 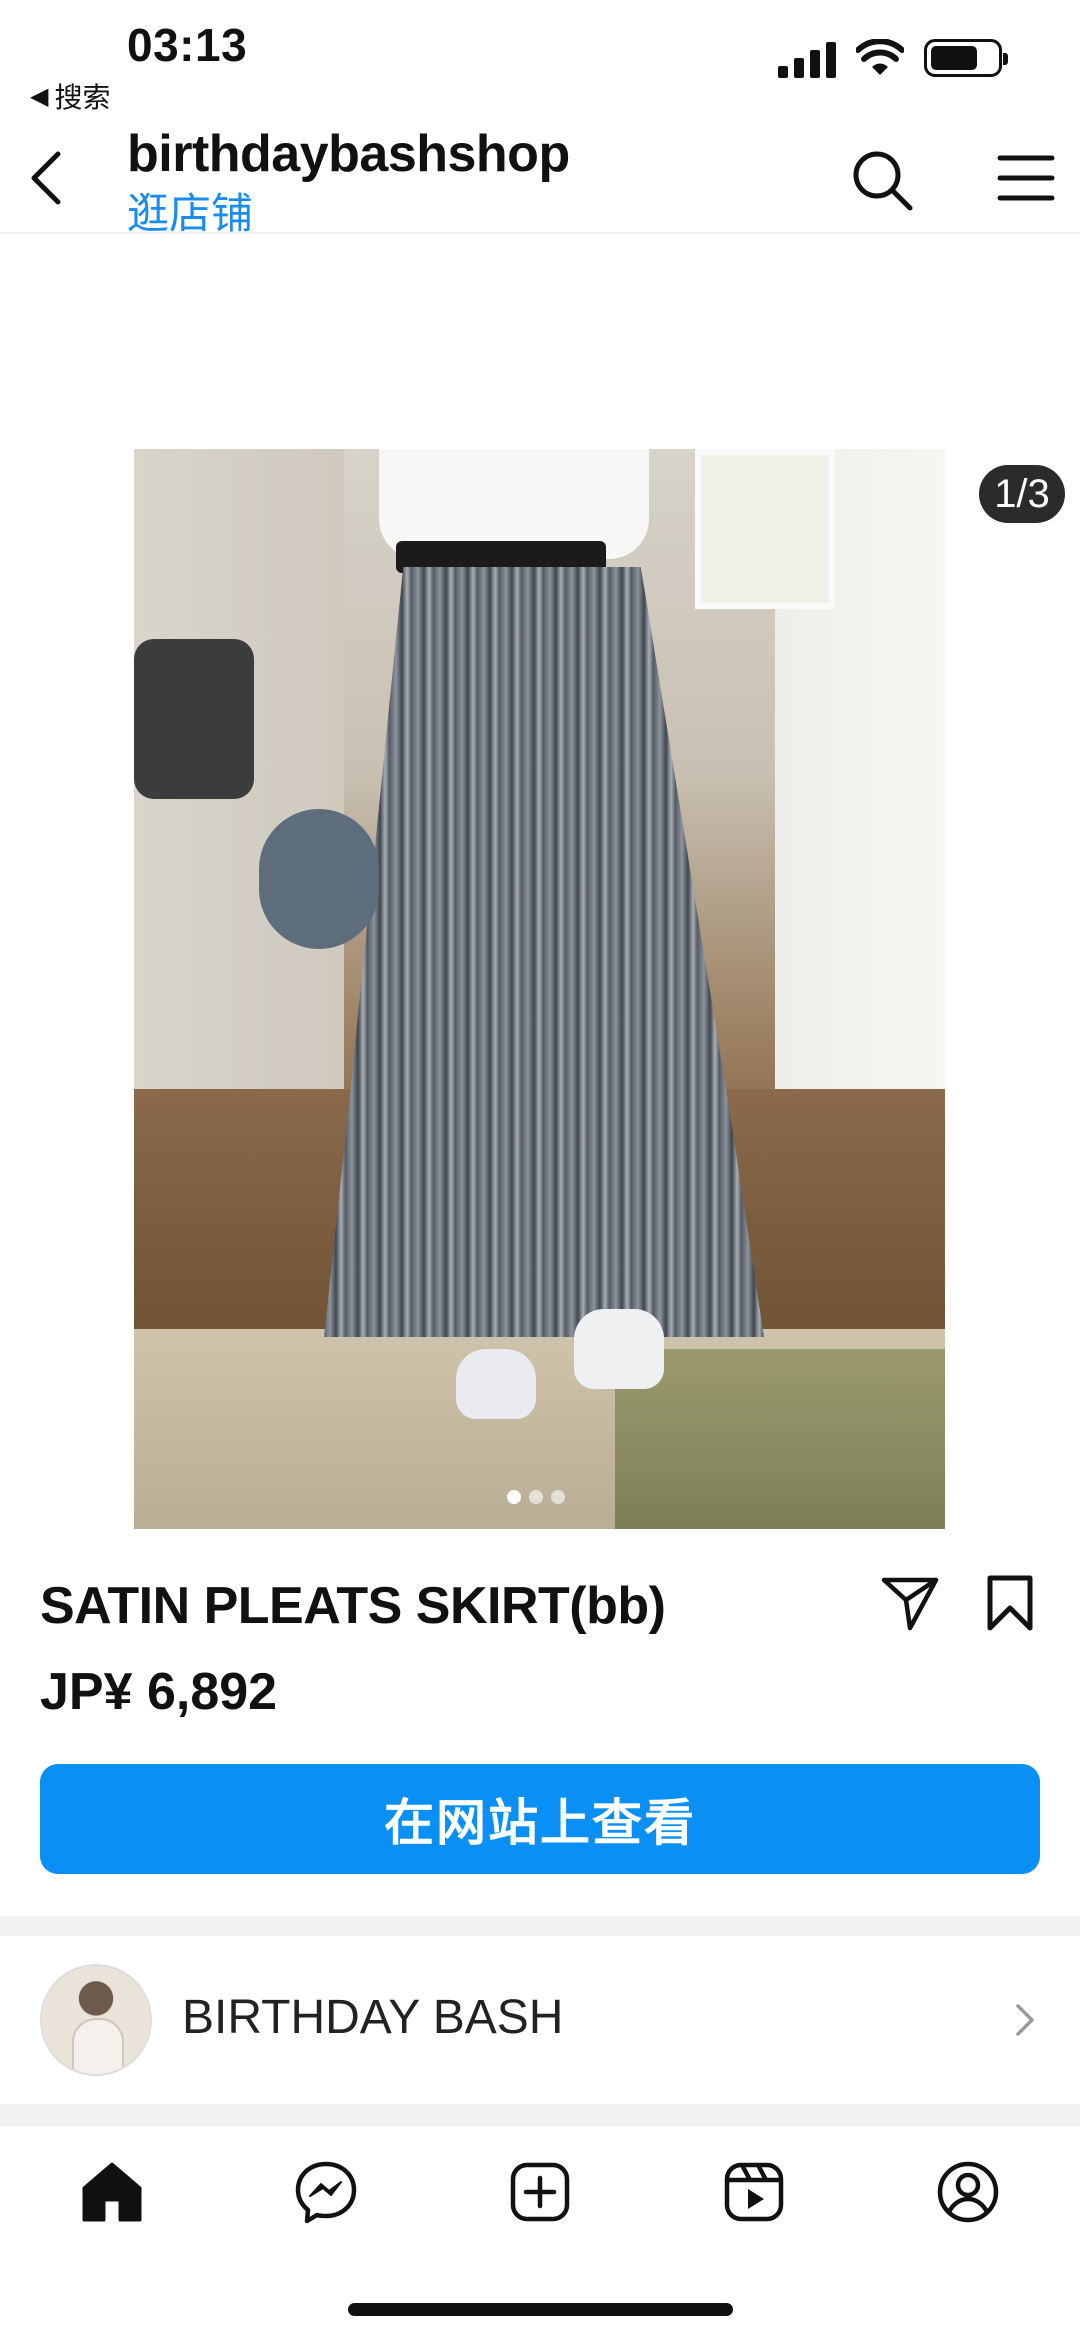 I want to click on bottom-nav, so click(x=540, y=2189).